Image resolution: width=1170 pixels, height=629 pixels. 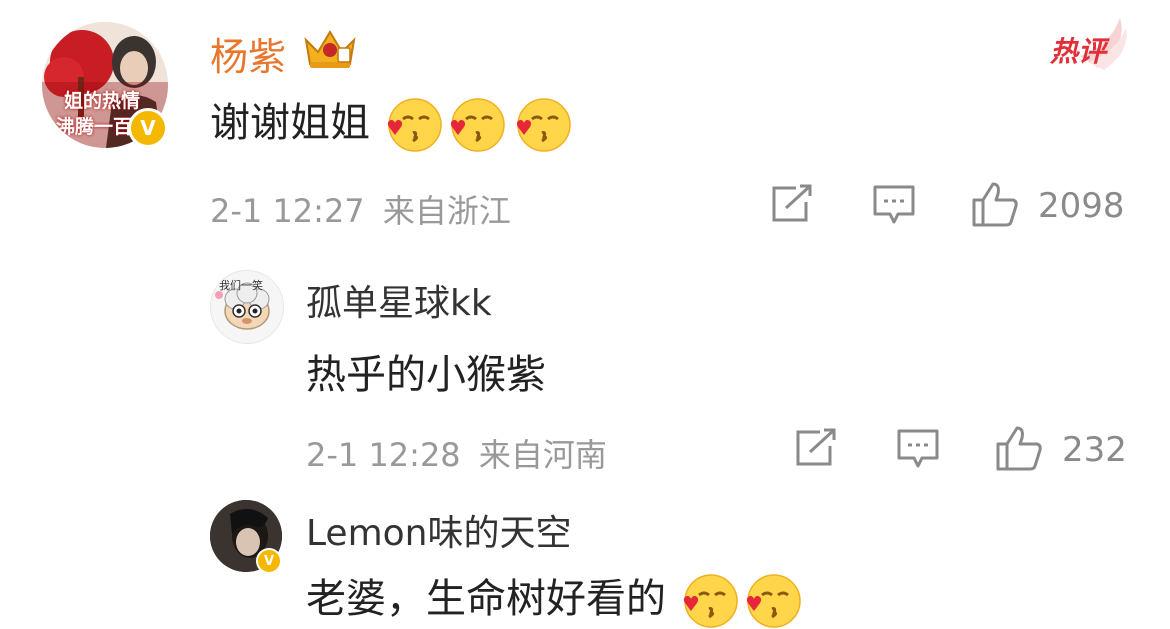 What do you see at coordinates (290, 123) in the screenshot?
I see `comment-text: 谢谢姐姐` at bounding box center [290, 123].